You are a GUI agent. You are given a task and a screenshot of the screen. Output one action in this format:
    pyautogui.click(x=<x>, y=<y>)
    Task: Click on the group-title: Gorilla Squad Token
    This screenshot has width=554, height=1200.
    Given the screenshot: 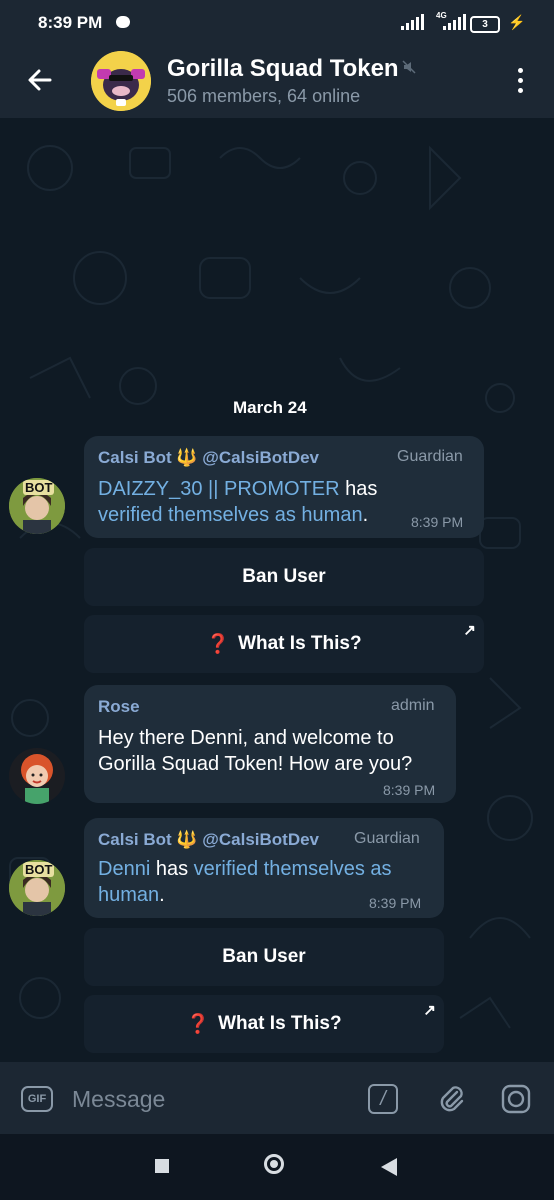 What is the action you would take?
    pyautogui.click(x=283, y=69)
    